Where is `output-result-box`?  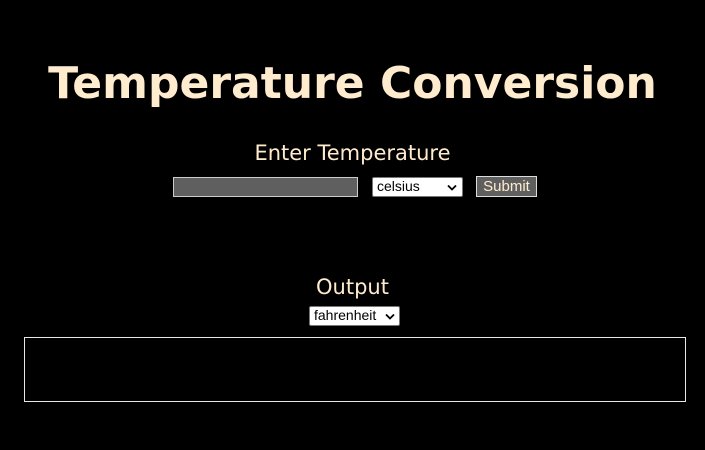
output-result-box is located at coordinates (355, 369).